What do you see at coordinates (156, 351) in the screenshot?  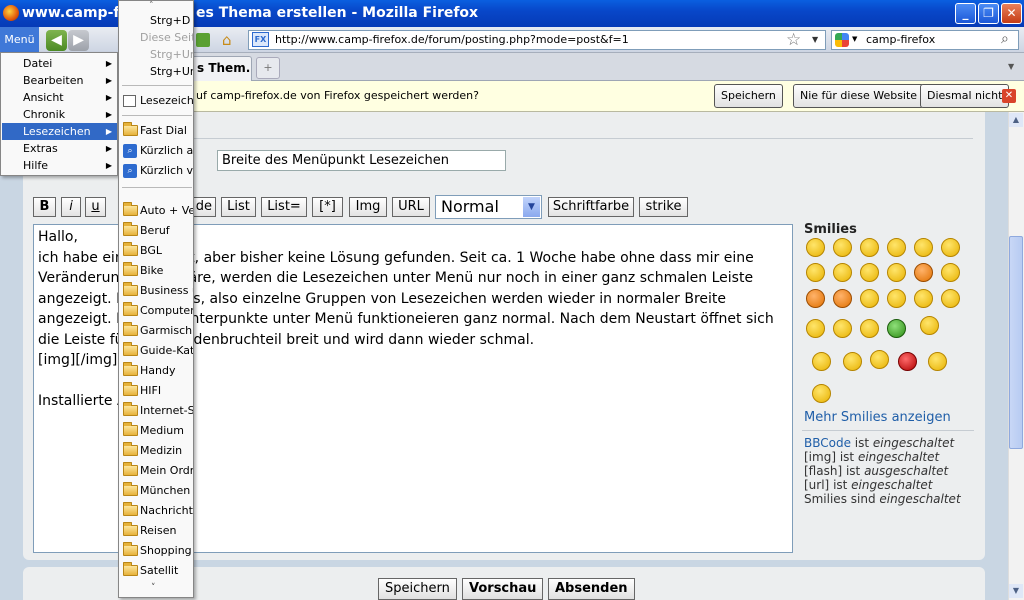 I see `bookmark-folder: Guide-Kate` at bounding box center [156, 351].